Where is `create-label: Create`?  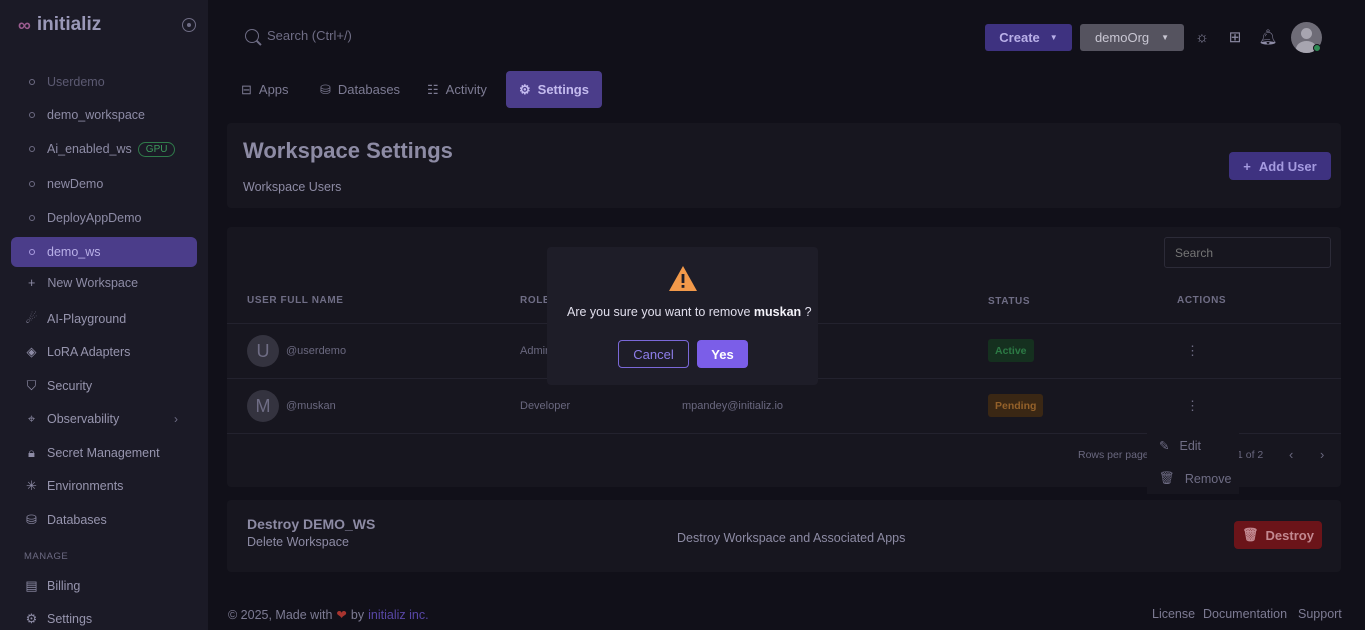
create-label: Create is located at coordinates (1019, 37).